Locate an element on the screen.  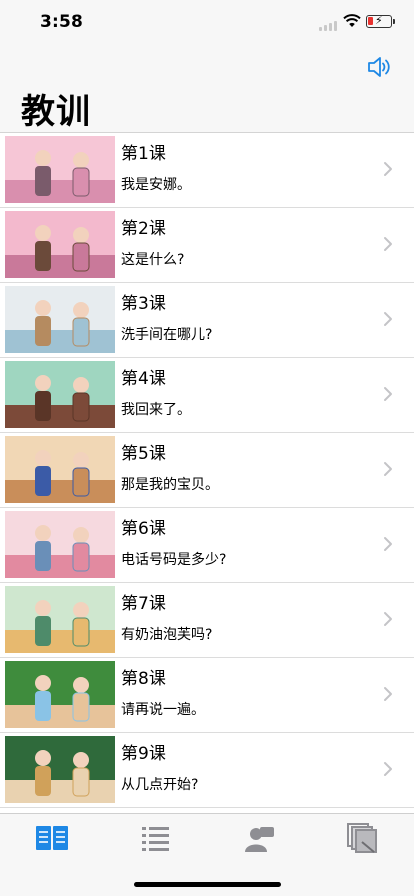
lesson-subtitle: 那是我的宝贝。 is located at coordinates (170, 485).